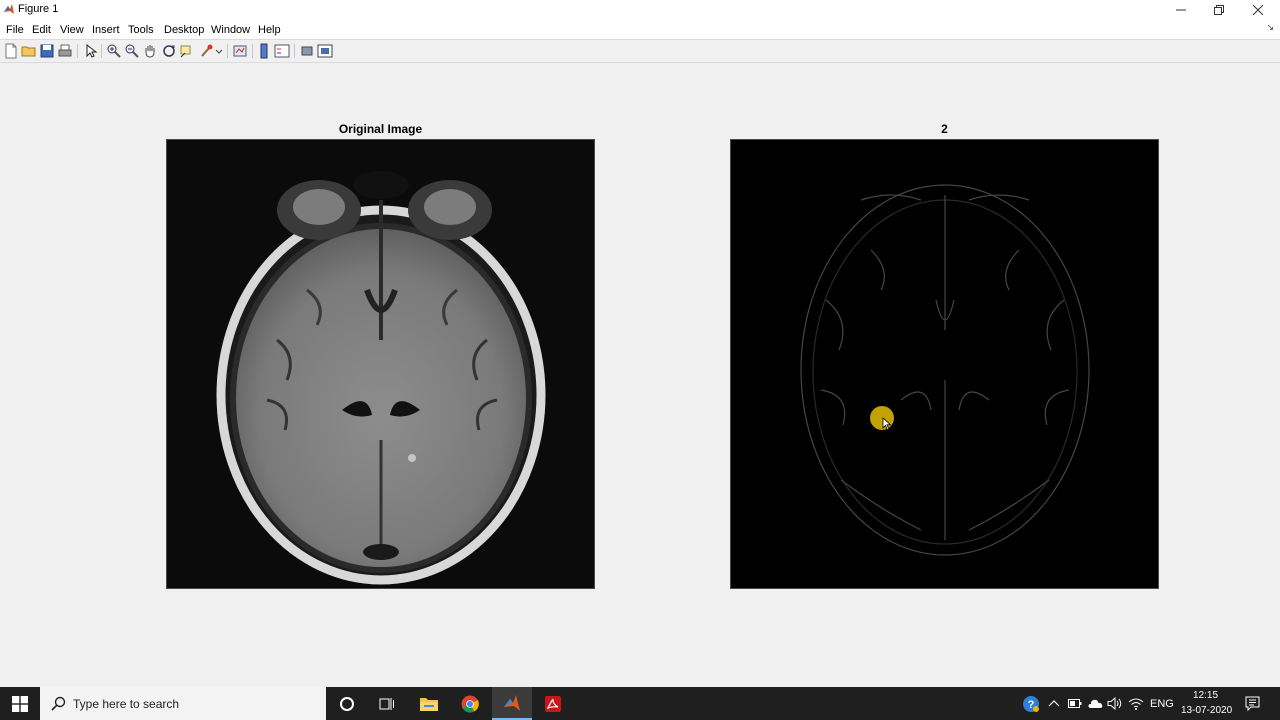 This screenshot has width=1280, height=720. I want to click on figure-toolbar, so click(640, 51).